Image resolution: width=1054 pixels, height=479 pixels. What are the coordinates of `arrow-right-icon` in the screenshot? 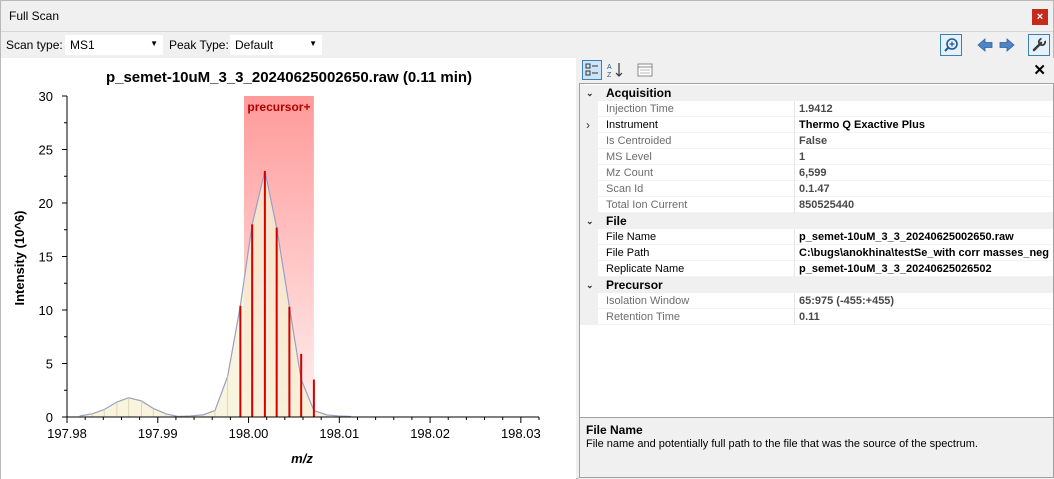 It's located at (1007, 45).